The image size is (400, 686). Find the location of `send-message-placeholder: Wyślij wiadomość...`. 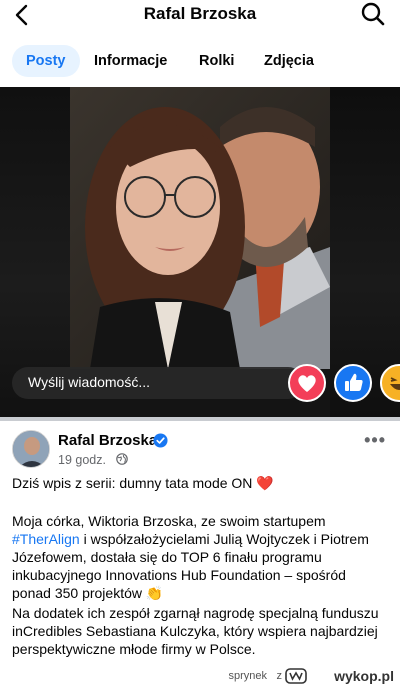

send-message-placeholder: Wyślij wiadomość... is located at coordinates (89, 382).